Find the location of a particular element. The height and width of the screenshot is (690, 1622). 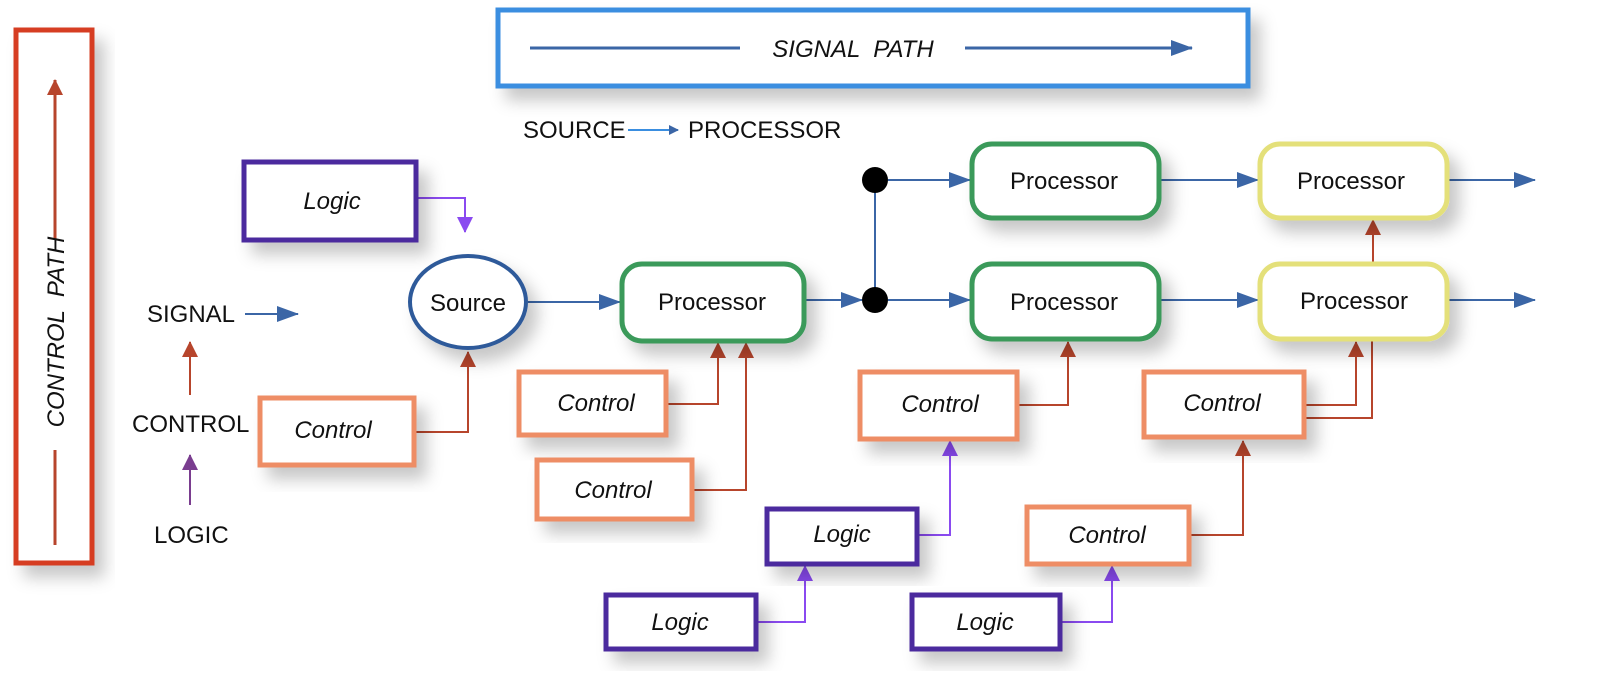

legend-control-label: CONTROL is located at coordinates (190, 424).